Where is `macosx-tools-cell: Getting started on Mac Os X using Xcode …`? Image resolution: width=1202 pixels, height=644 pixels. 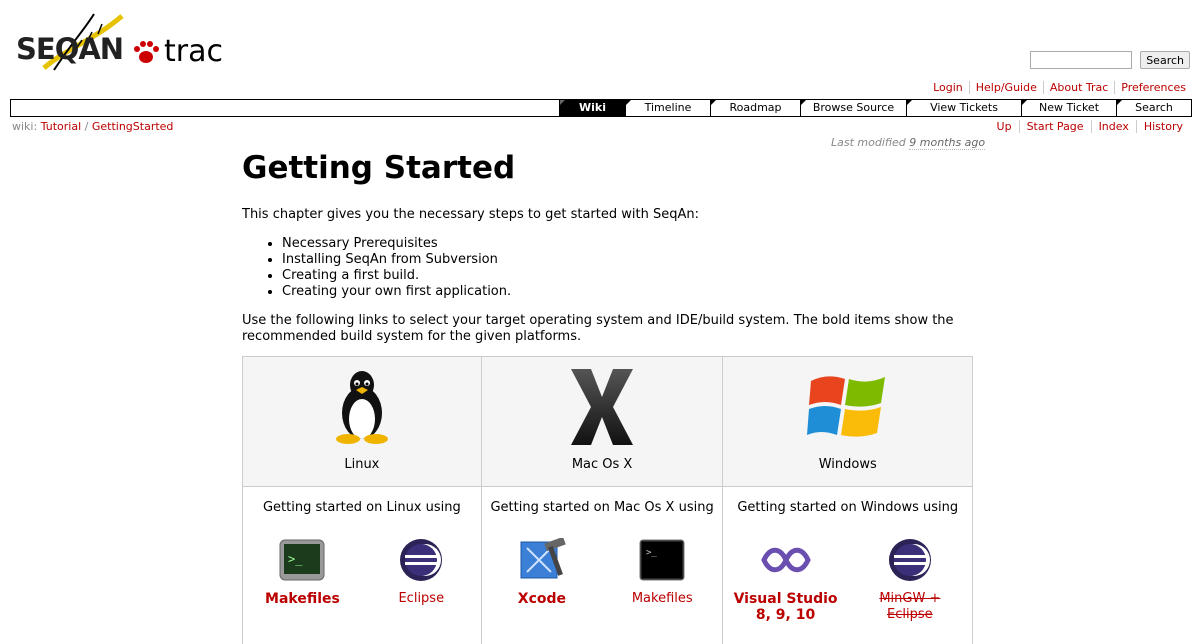 macosx-tools-cell: Getting started on Mac Os X using Xcode … is located at coordinates (602, 565).